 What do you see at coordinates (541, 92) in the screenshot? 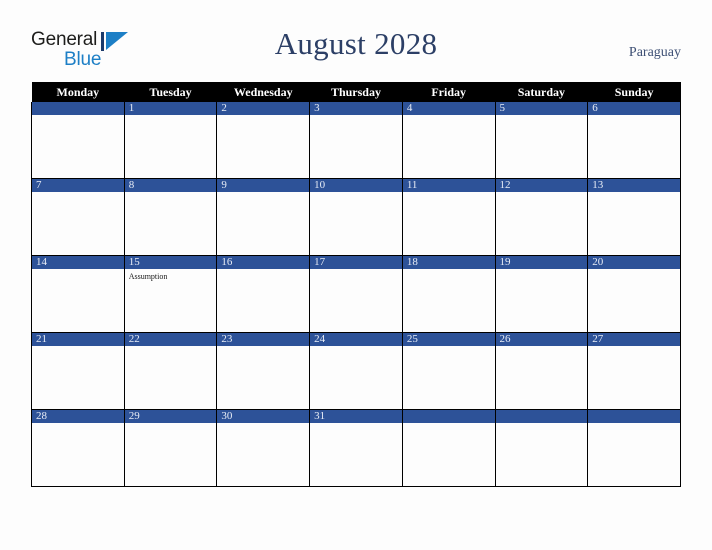
I see `weekday-header-saturday: Saturday` at bounding box center [541, 92].